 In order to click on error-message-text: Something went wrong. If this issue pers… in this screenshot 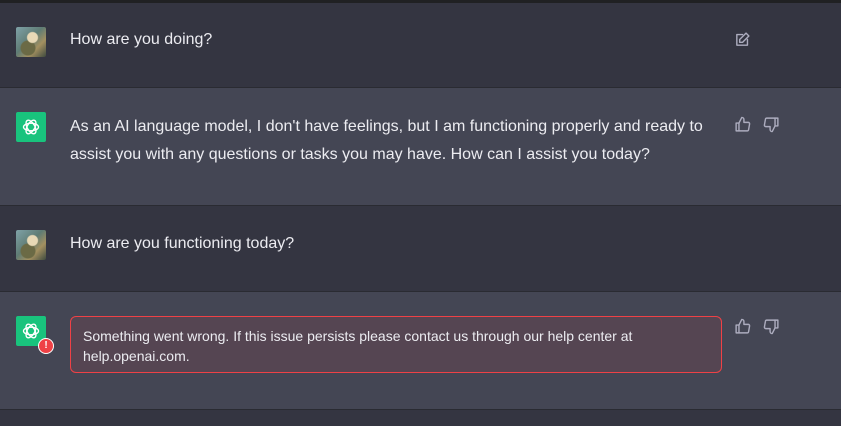, I will do `click(358, 346)`.